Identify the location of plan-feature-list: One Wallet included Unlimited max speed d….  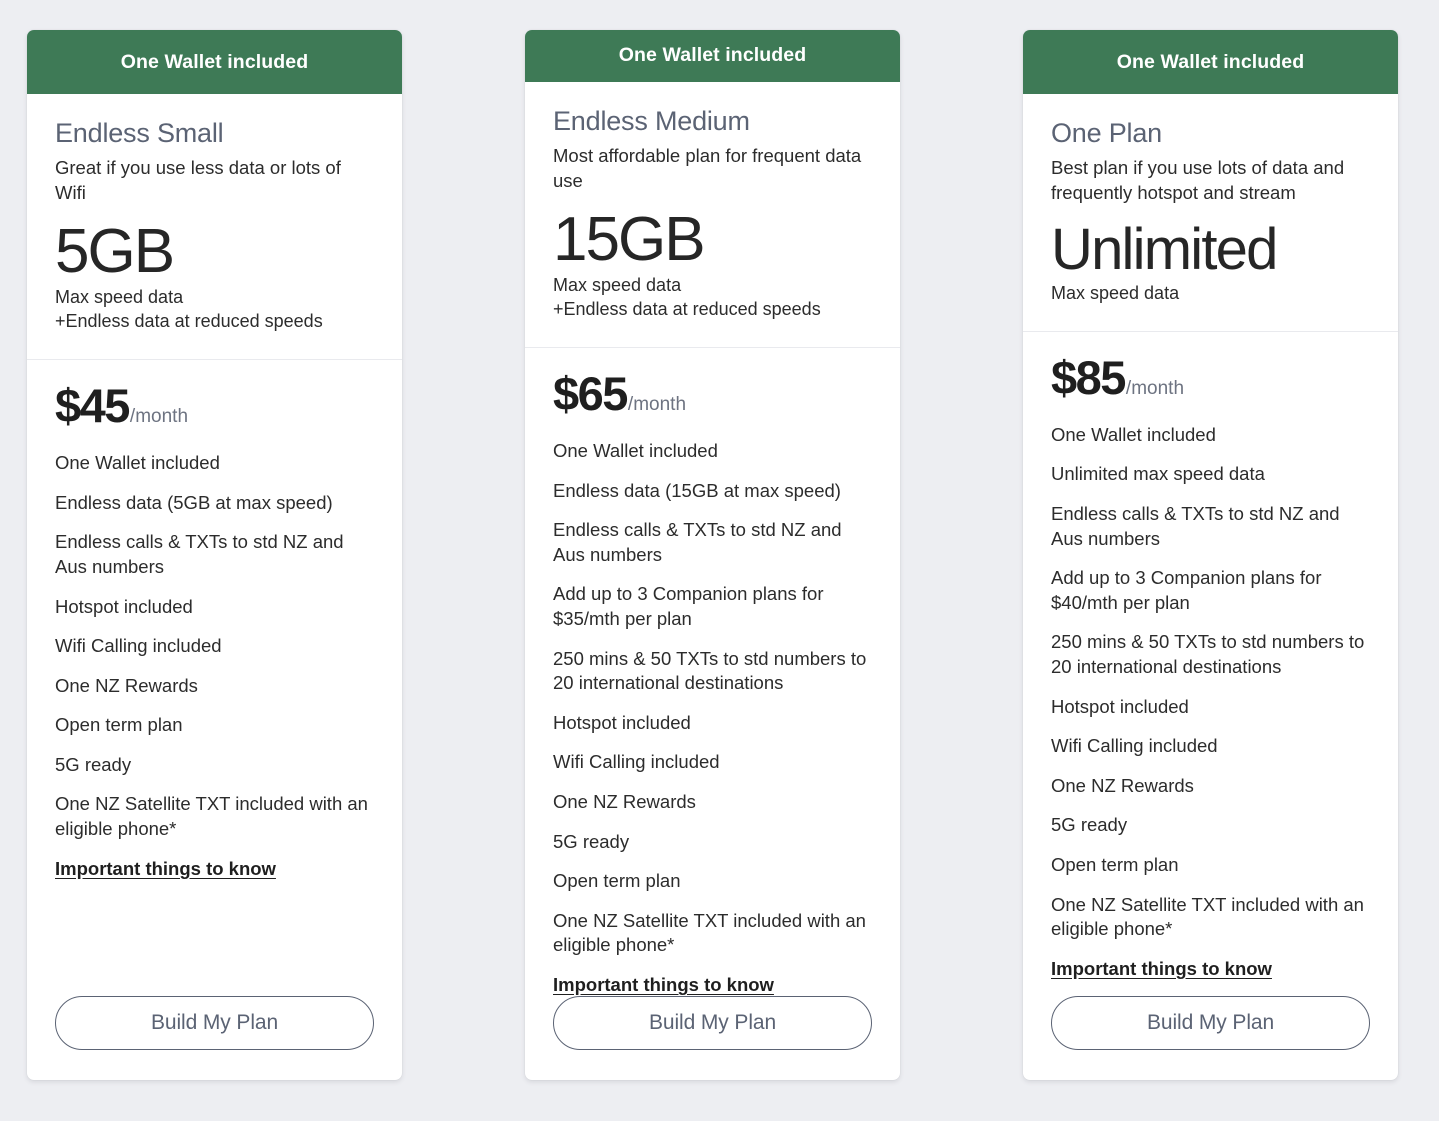
(1210, 690).